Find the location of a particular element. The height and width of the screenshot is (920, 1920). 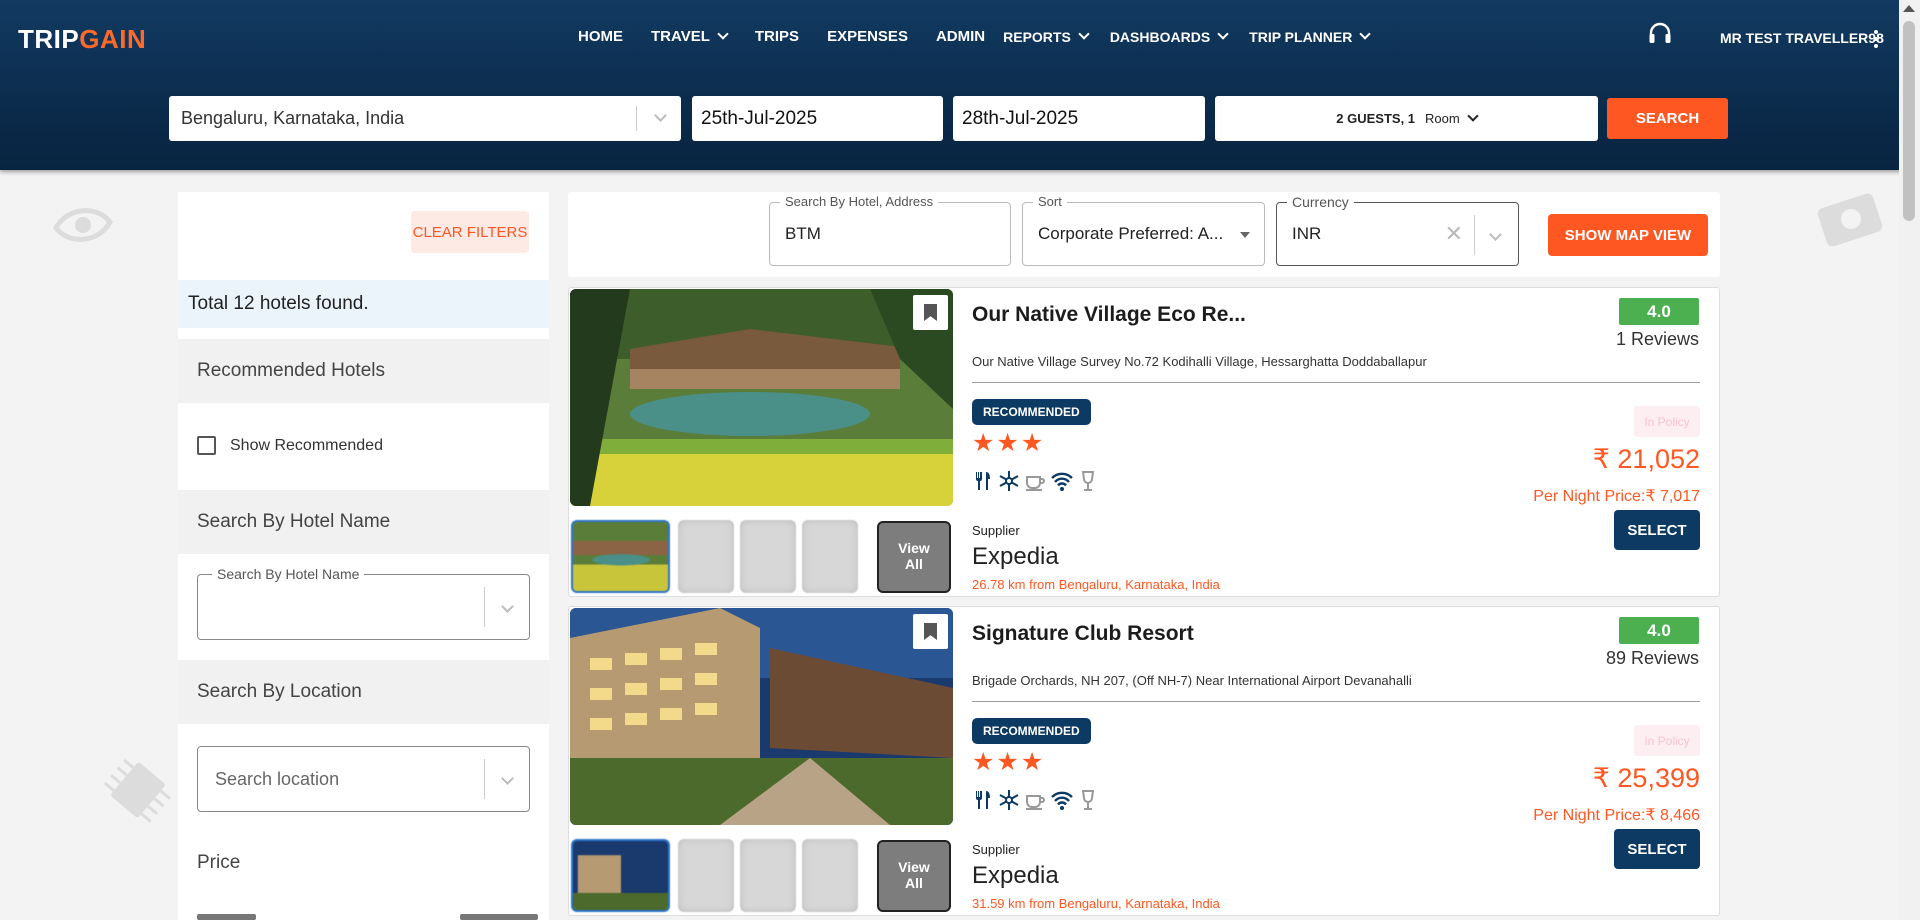

amenities is located at coordinates (1037, 800).